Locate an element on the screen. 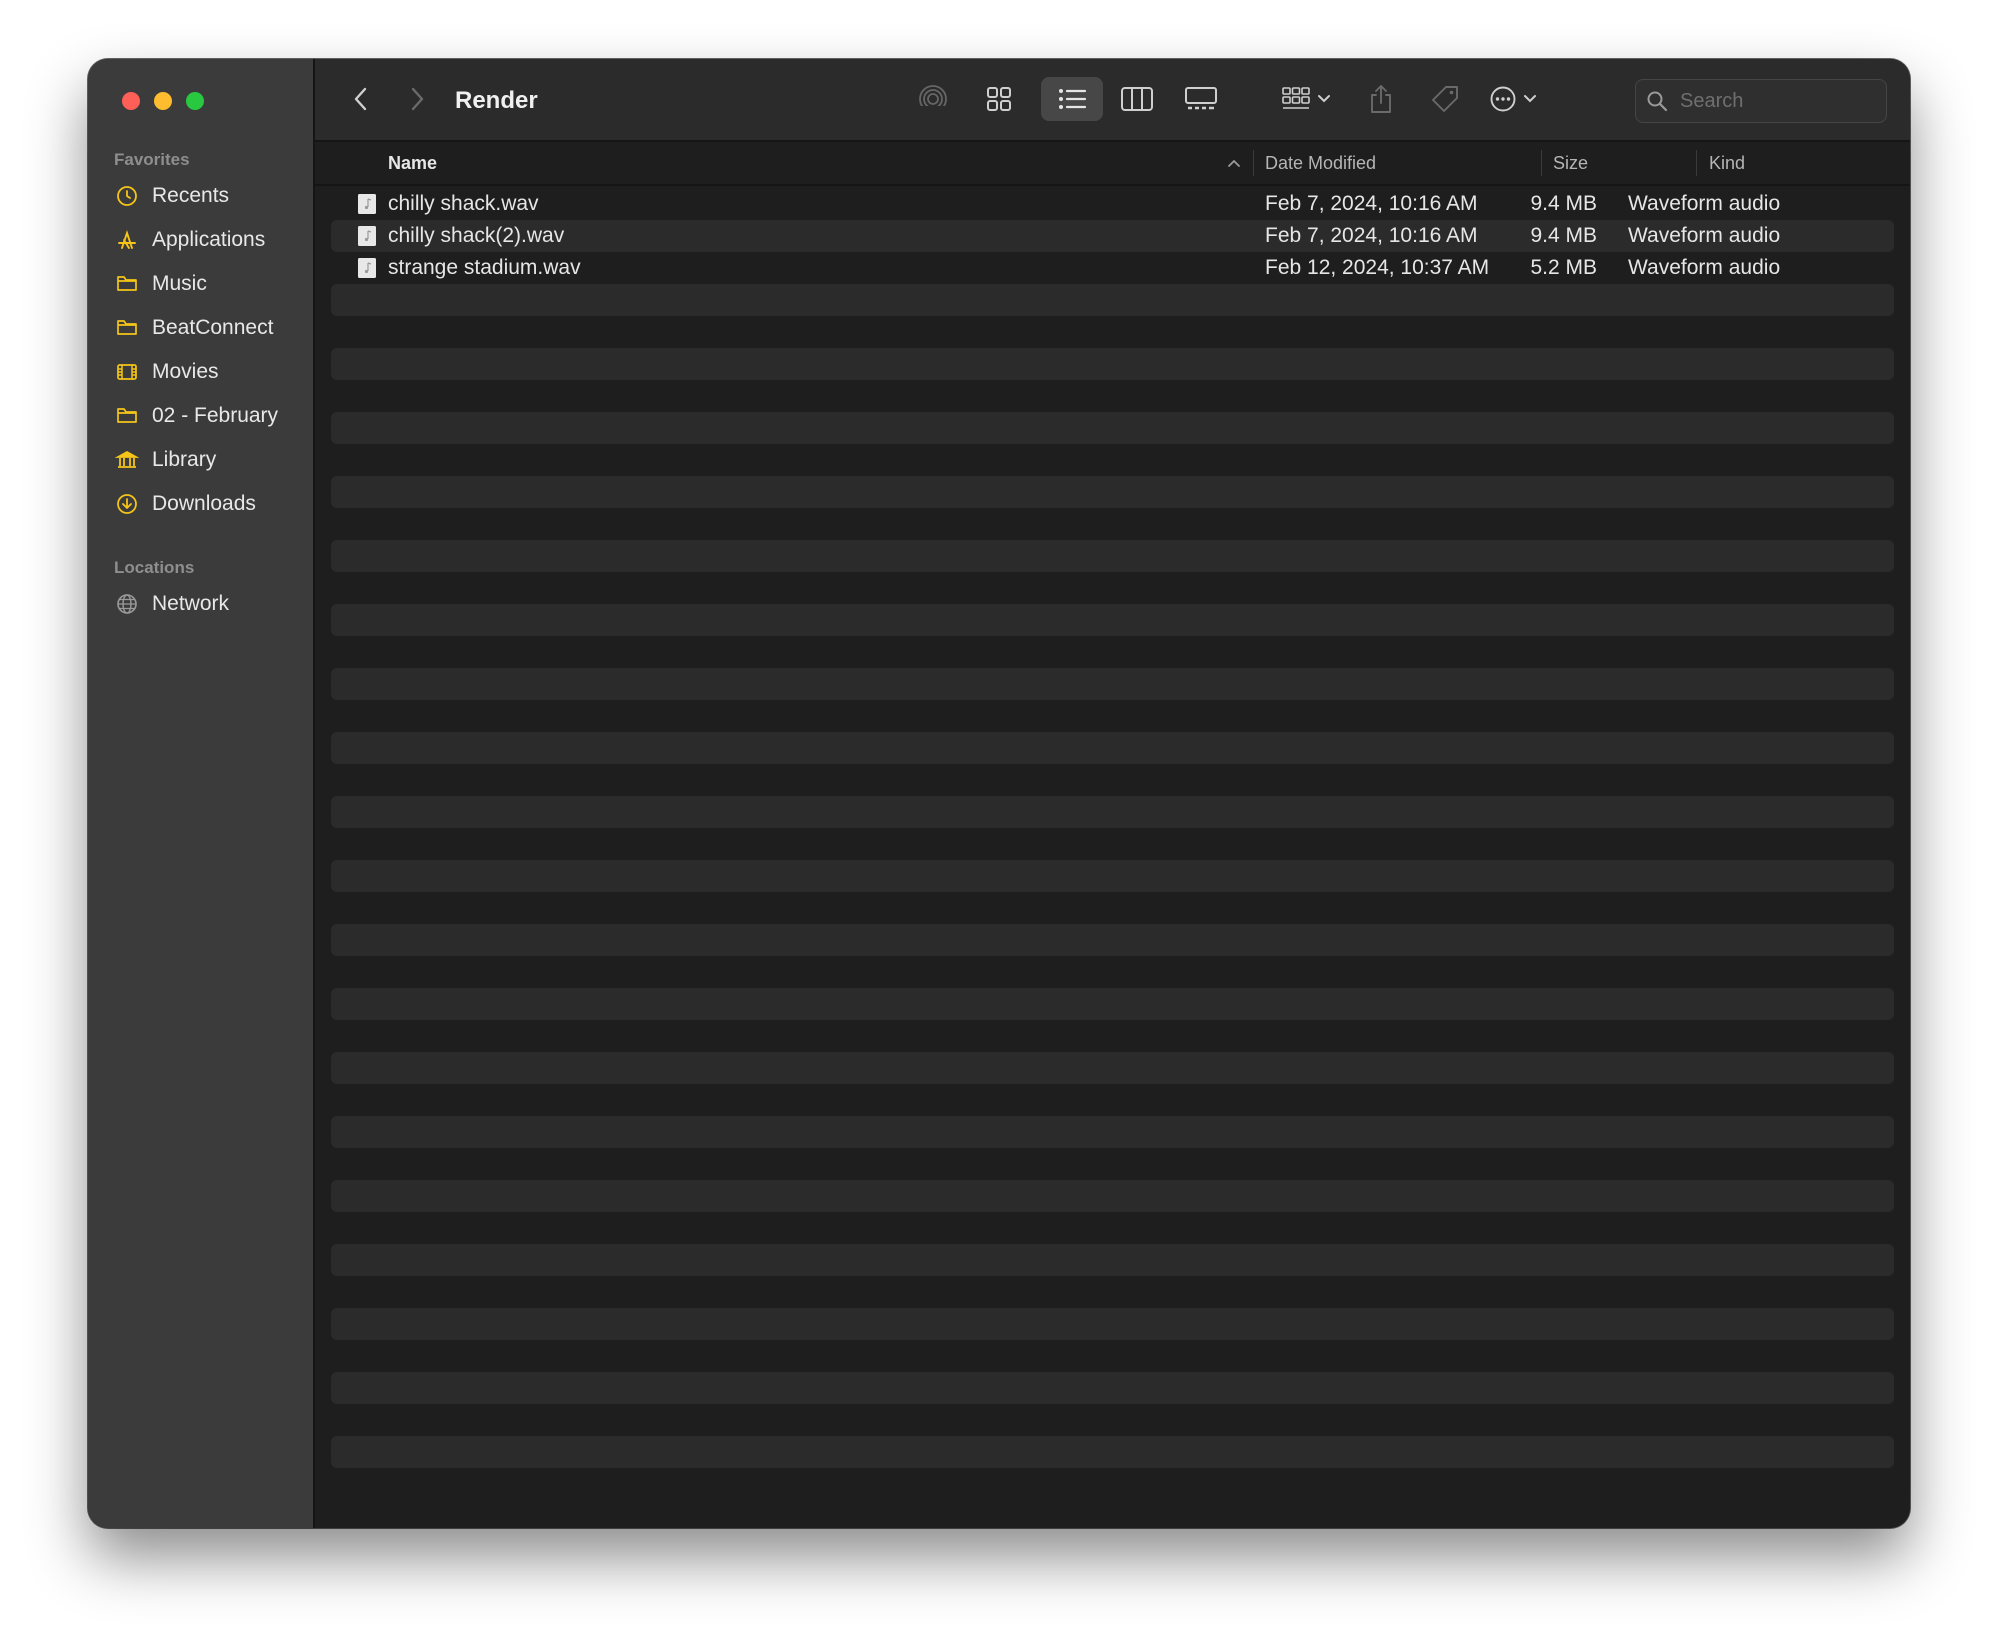  sidebar-item-02-february: 02 - February is located at coordinates (200, 416).